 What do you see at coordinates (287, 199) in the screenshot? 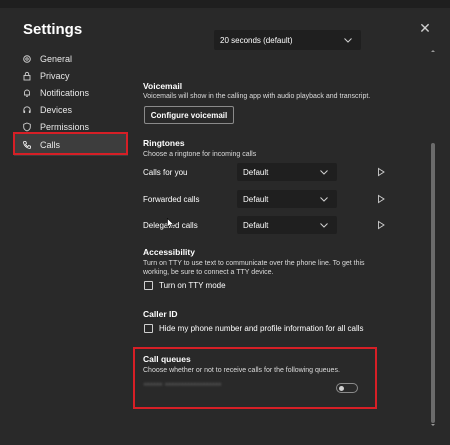
I see `forwarded-calls-ringtone-dropdown: Default` at bounding box center [287, 199].